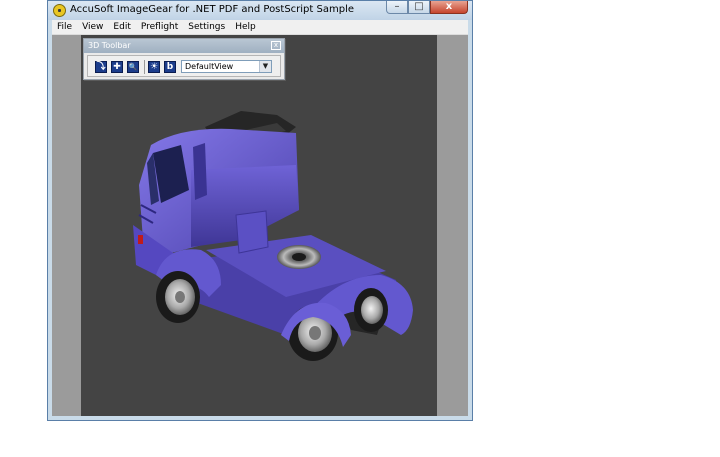  What do you see at coordinates (419, 7) in the screenshot?
I see `maximize-button: □` at bounding box center [419, 7].